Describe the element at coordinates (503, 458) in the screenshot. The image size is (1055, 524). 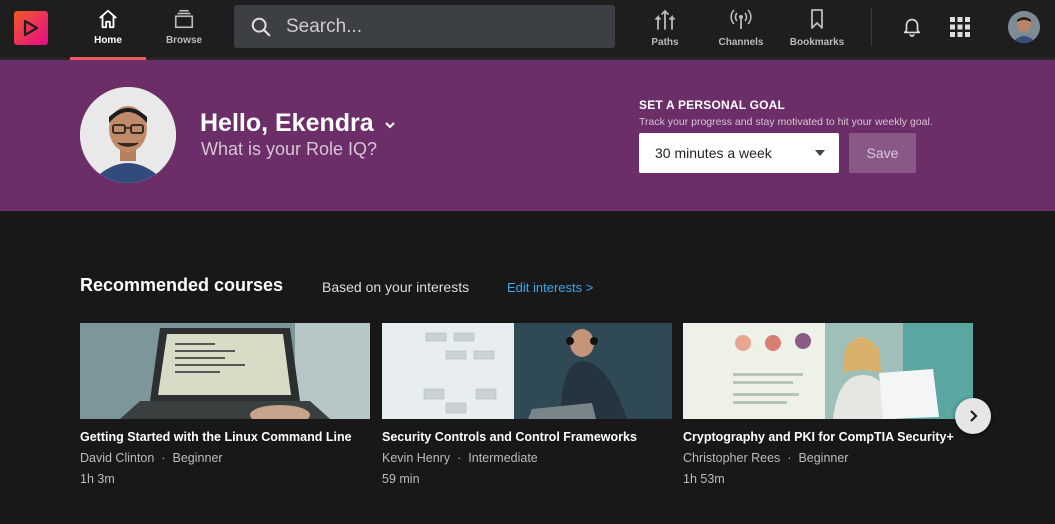
I see `course-level: Intermediate` at that location.